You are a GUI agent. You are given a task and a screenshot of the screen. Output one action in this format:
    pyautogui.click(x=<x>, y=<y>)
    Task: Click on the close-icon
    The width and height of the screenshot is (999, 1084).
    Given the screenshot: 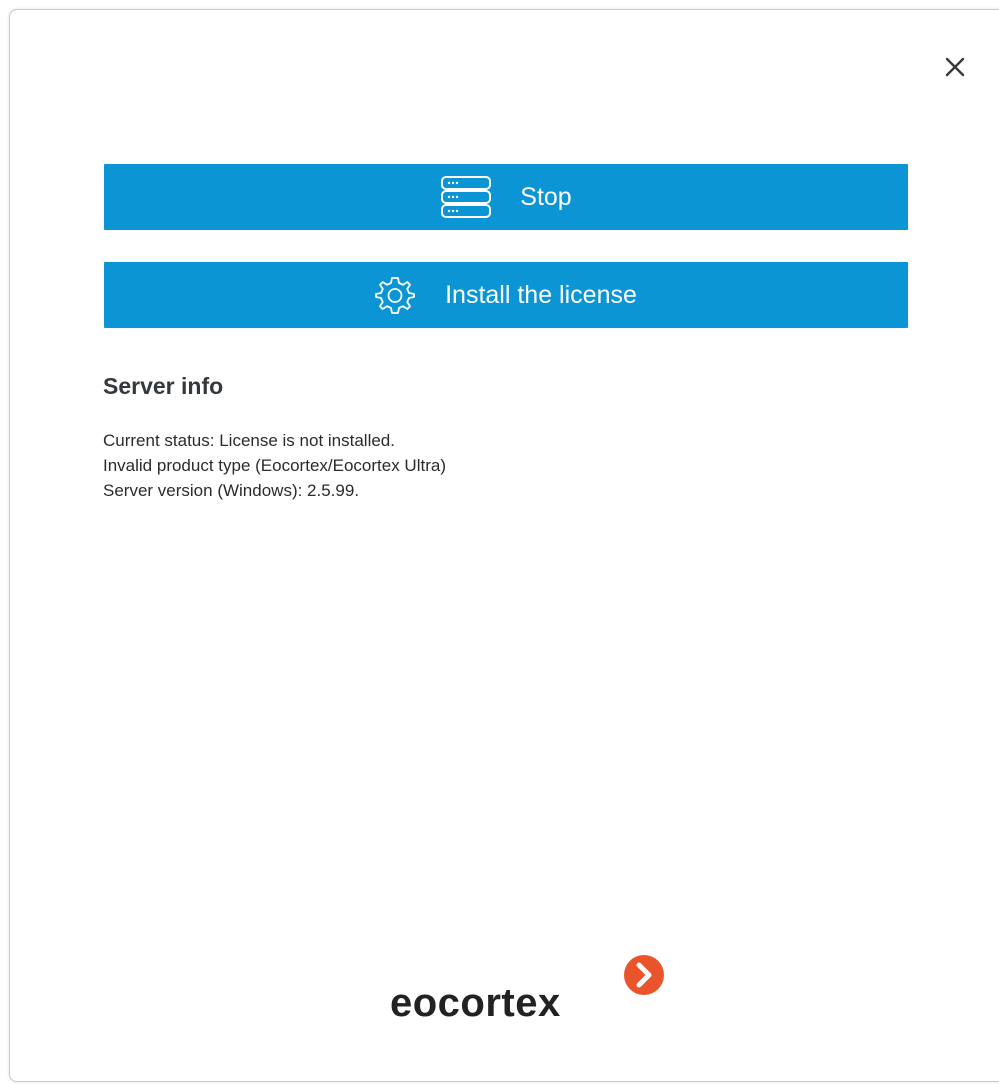 What is the action you would take?
    pyautogui.click(x=955, y=67)
    